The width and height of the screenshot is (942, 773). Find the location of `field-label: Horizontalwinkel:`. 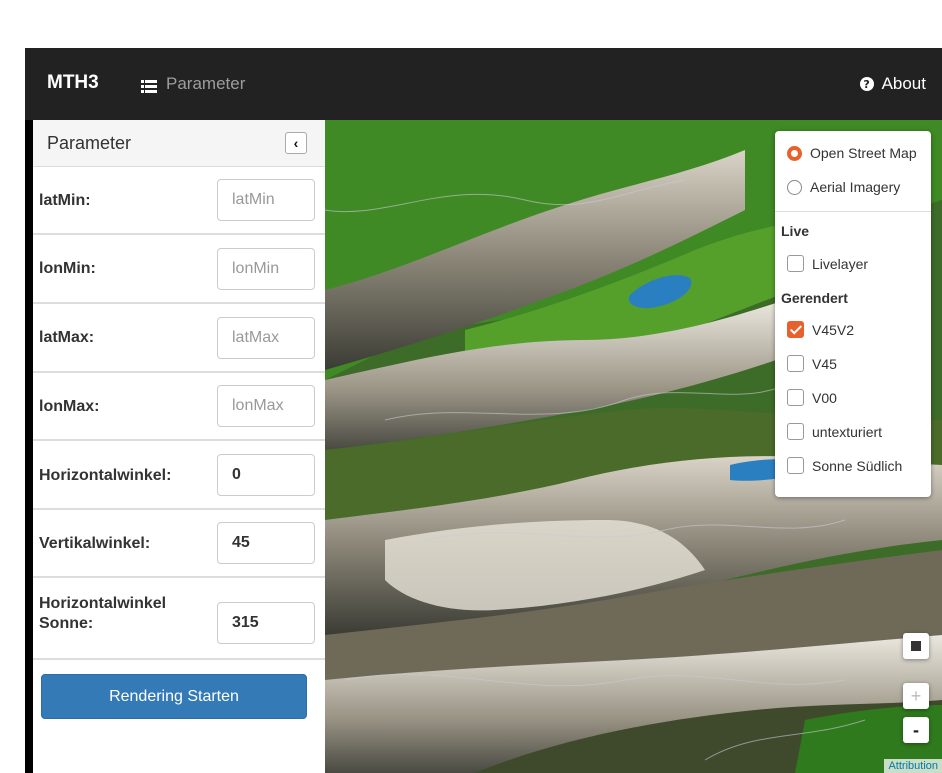

field-label: Horizontalwinkel: is located at coordinates (105, 475).